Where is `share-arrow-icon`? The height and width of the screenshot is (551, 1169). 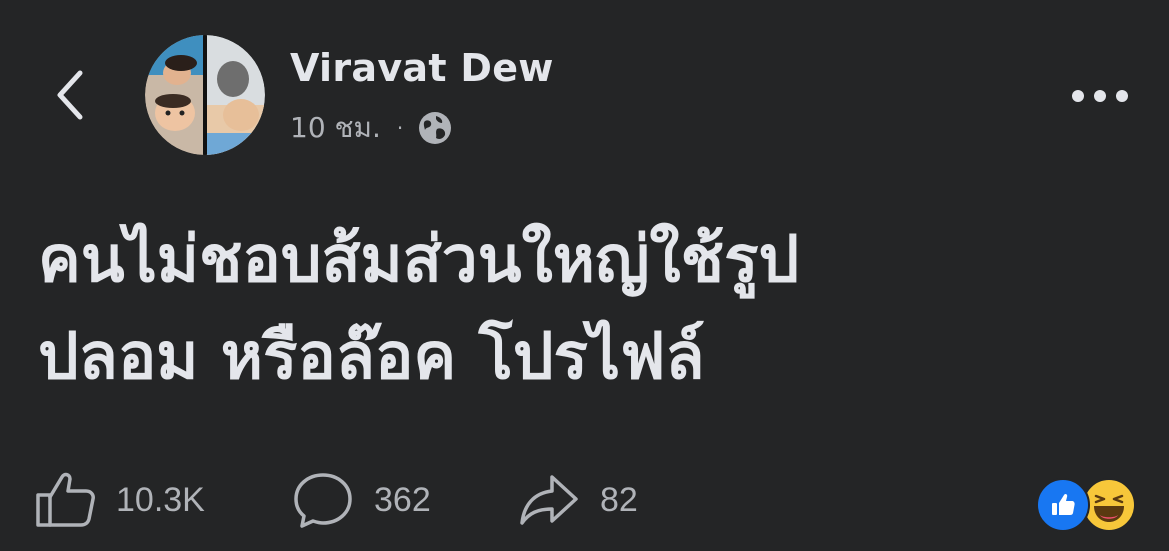 share-arrow-icon is located at coordinates (549, 500).